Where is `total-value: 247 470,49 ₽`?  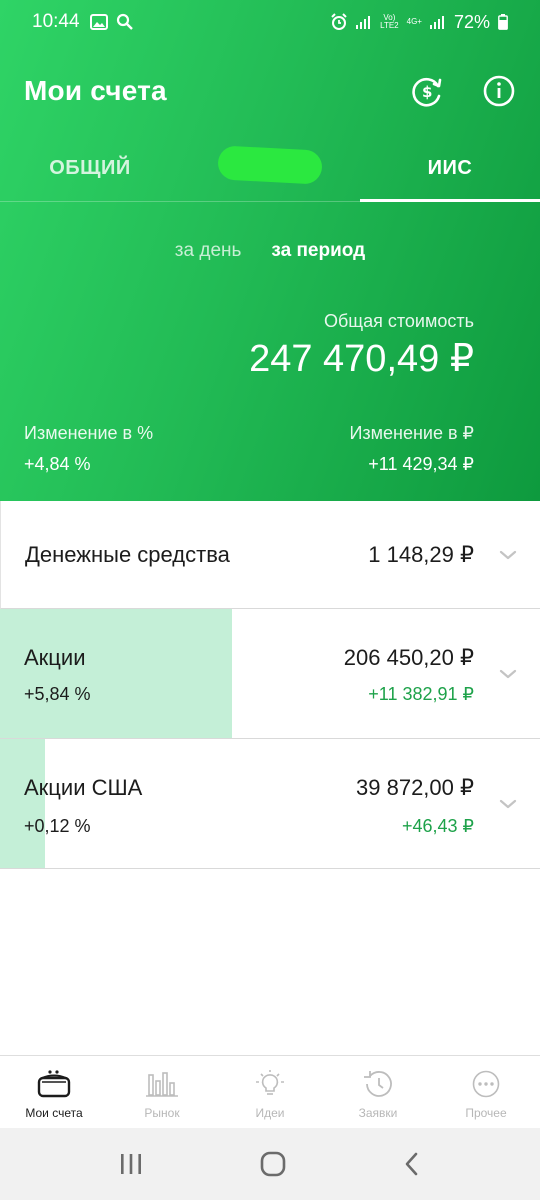 total-value: 247 470,49 ₽ is located at coordinates (361, 359).